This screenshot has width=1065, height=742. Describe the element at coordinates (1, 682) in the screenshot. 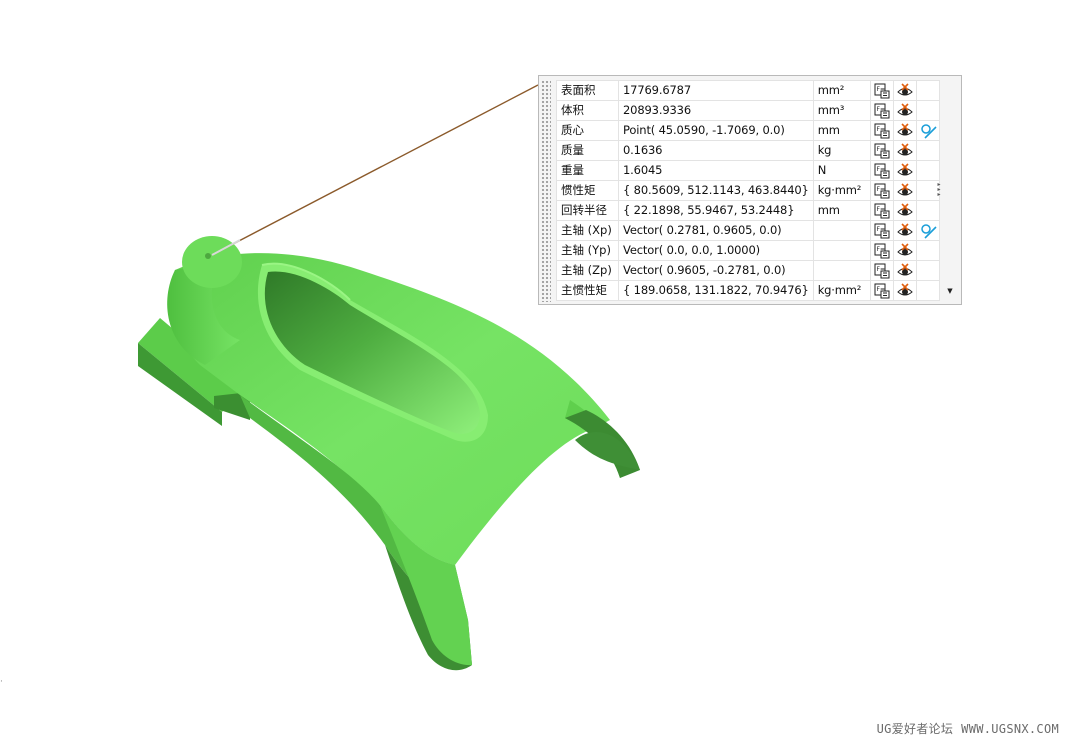

I see `viewport-edge-mark: ·` at that location.